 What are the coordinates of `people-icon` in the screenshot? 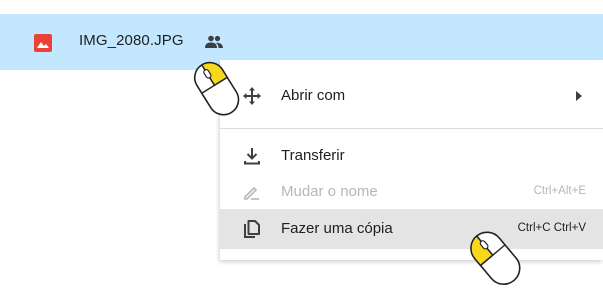 It's located at (214, 41).